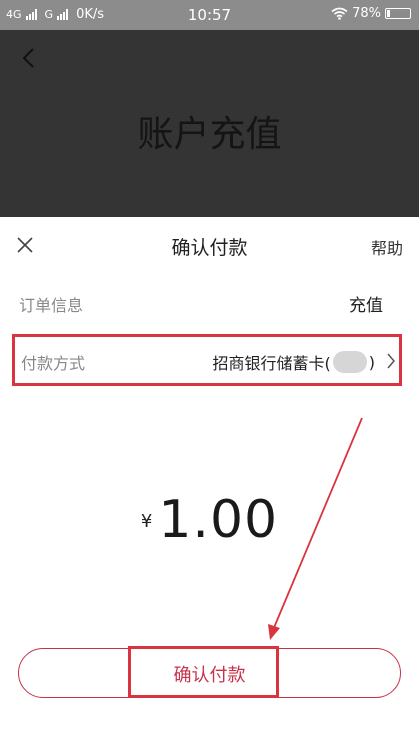 This screenshot has width=419, height=744. I want to click on annotation-highlight-box, so click(203, 672).